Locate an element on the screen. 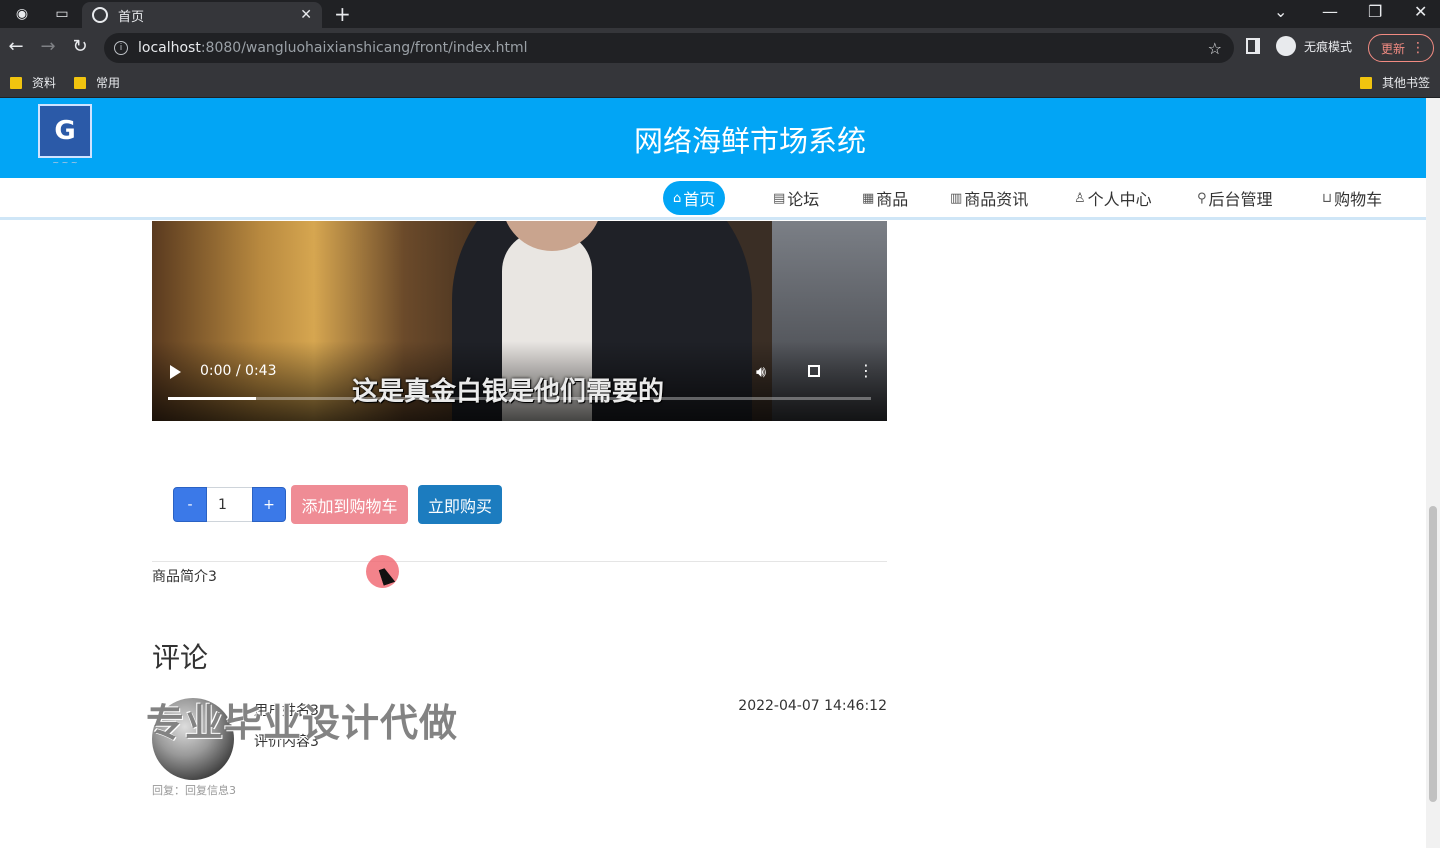 The height and width of the screenshot is (848, 1440). user-icon: ♙ is located at coordinates (1080, 198).